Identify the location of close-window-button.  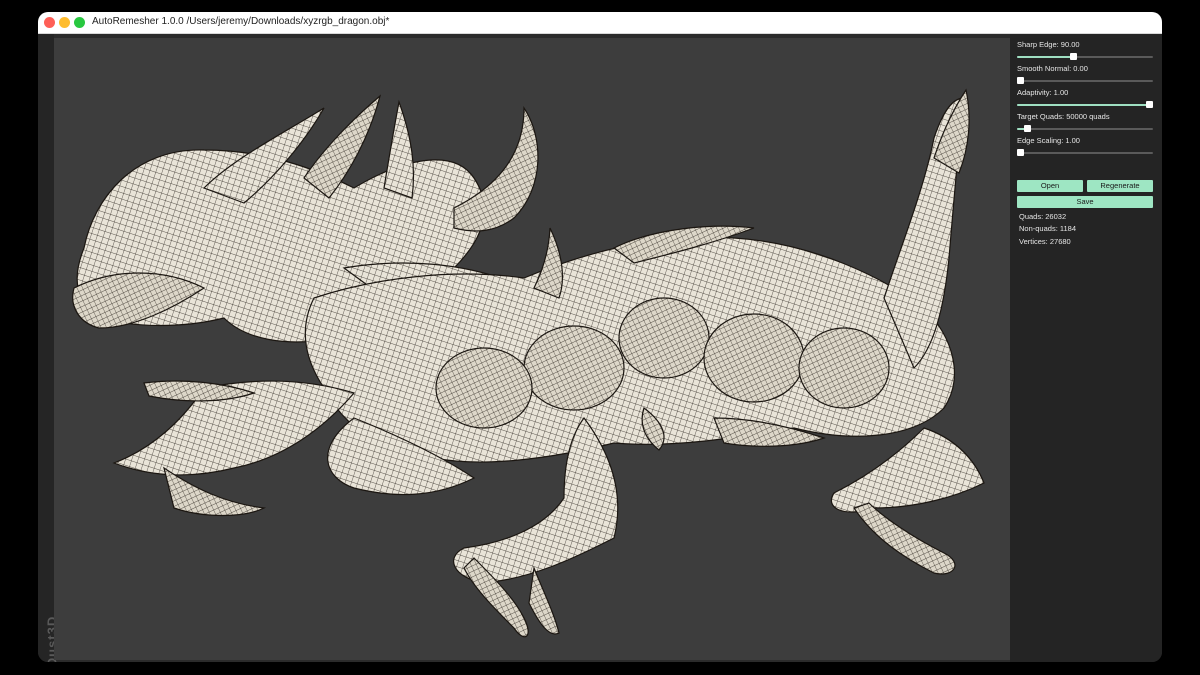
(49, 22).